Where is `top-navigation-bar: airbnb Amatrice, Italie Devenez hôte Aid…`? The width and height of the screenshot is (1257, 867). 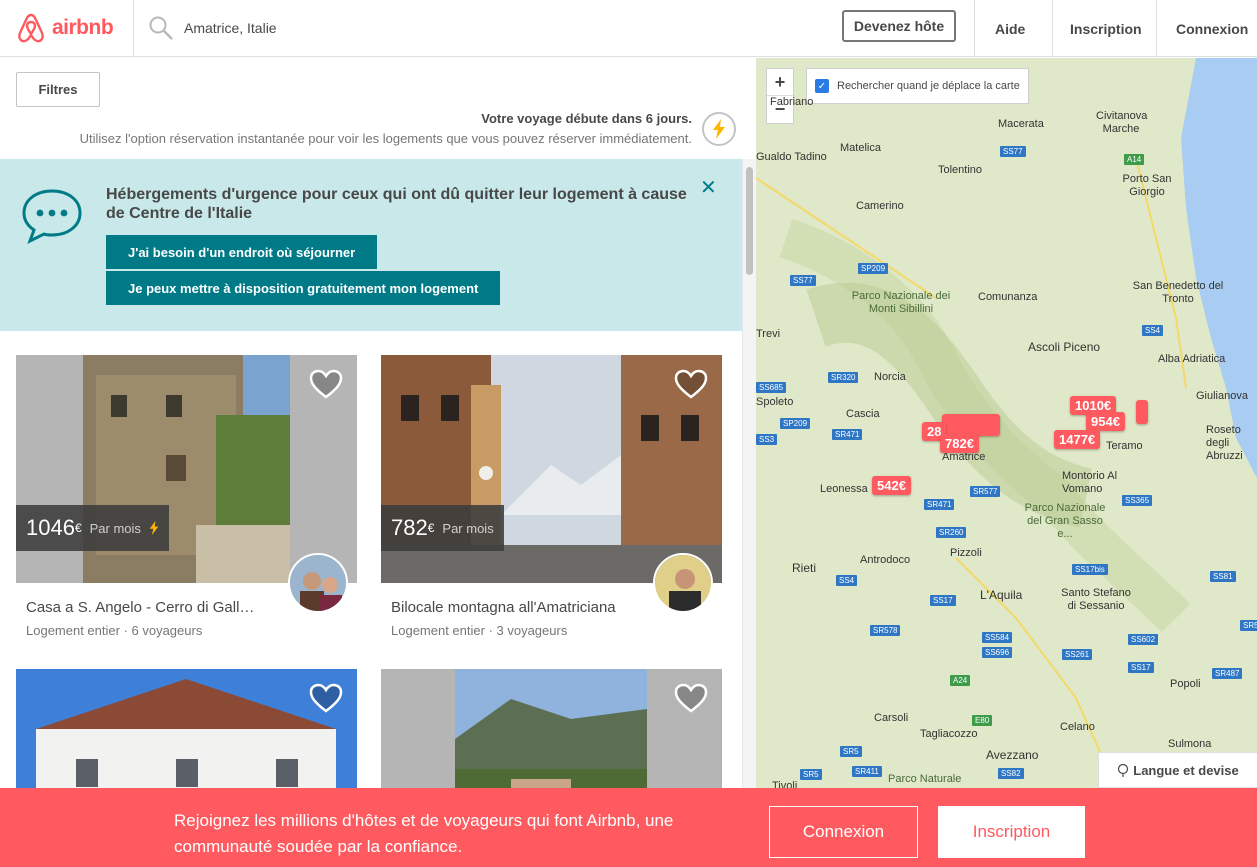
top-navigation-bar: airbnb Amatrice, Italie Devenez hôte Aid… is located at coordinates (628, 28).